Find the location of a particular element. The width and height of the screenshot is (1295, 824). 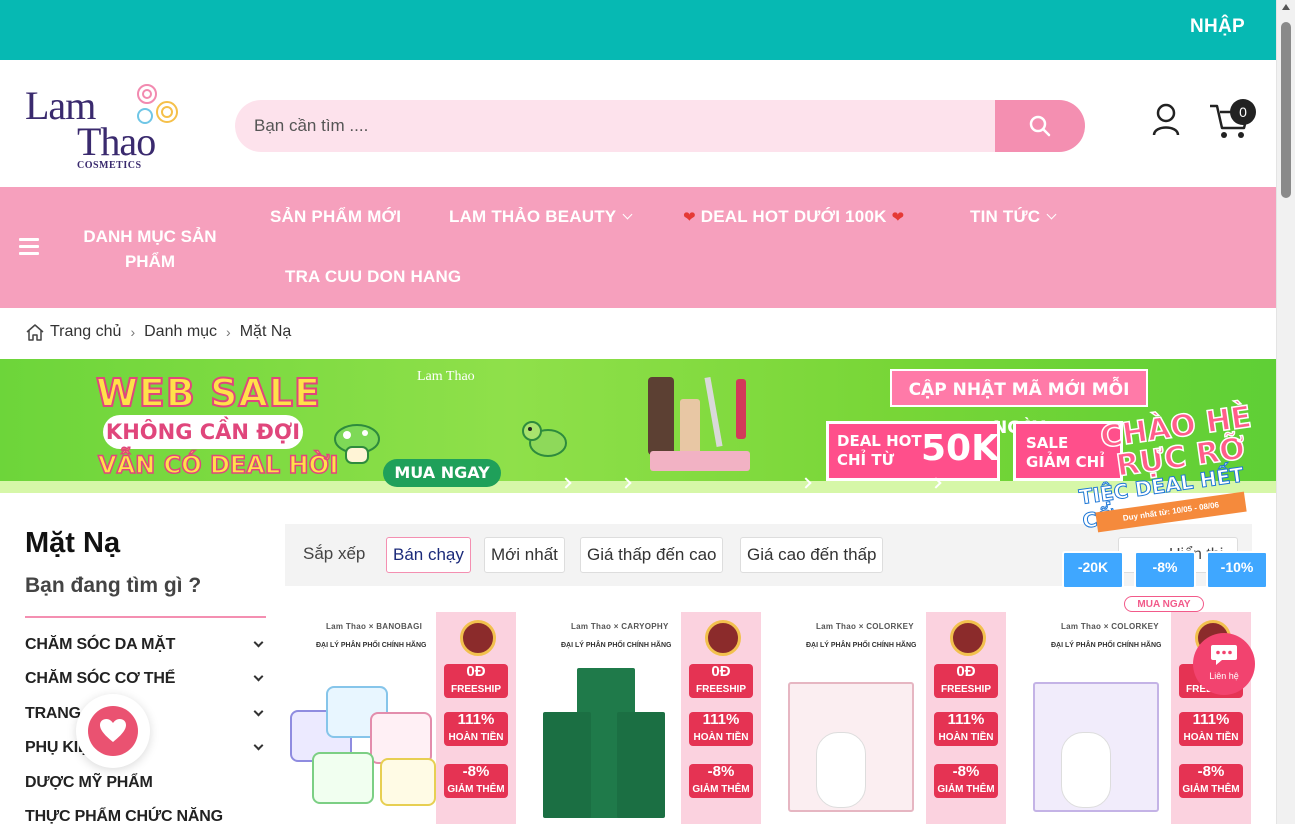

sidebar-item-body-care: CHĂM SÓC CƠ THỂ is located at coordinates (145, 679).